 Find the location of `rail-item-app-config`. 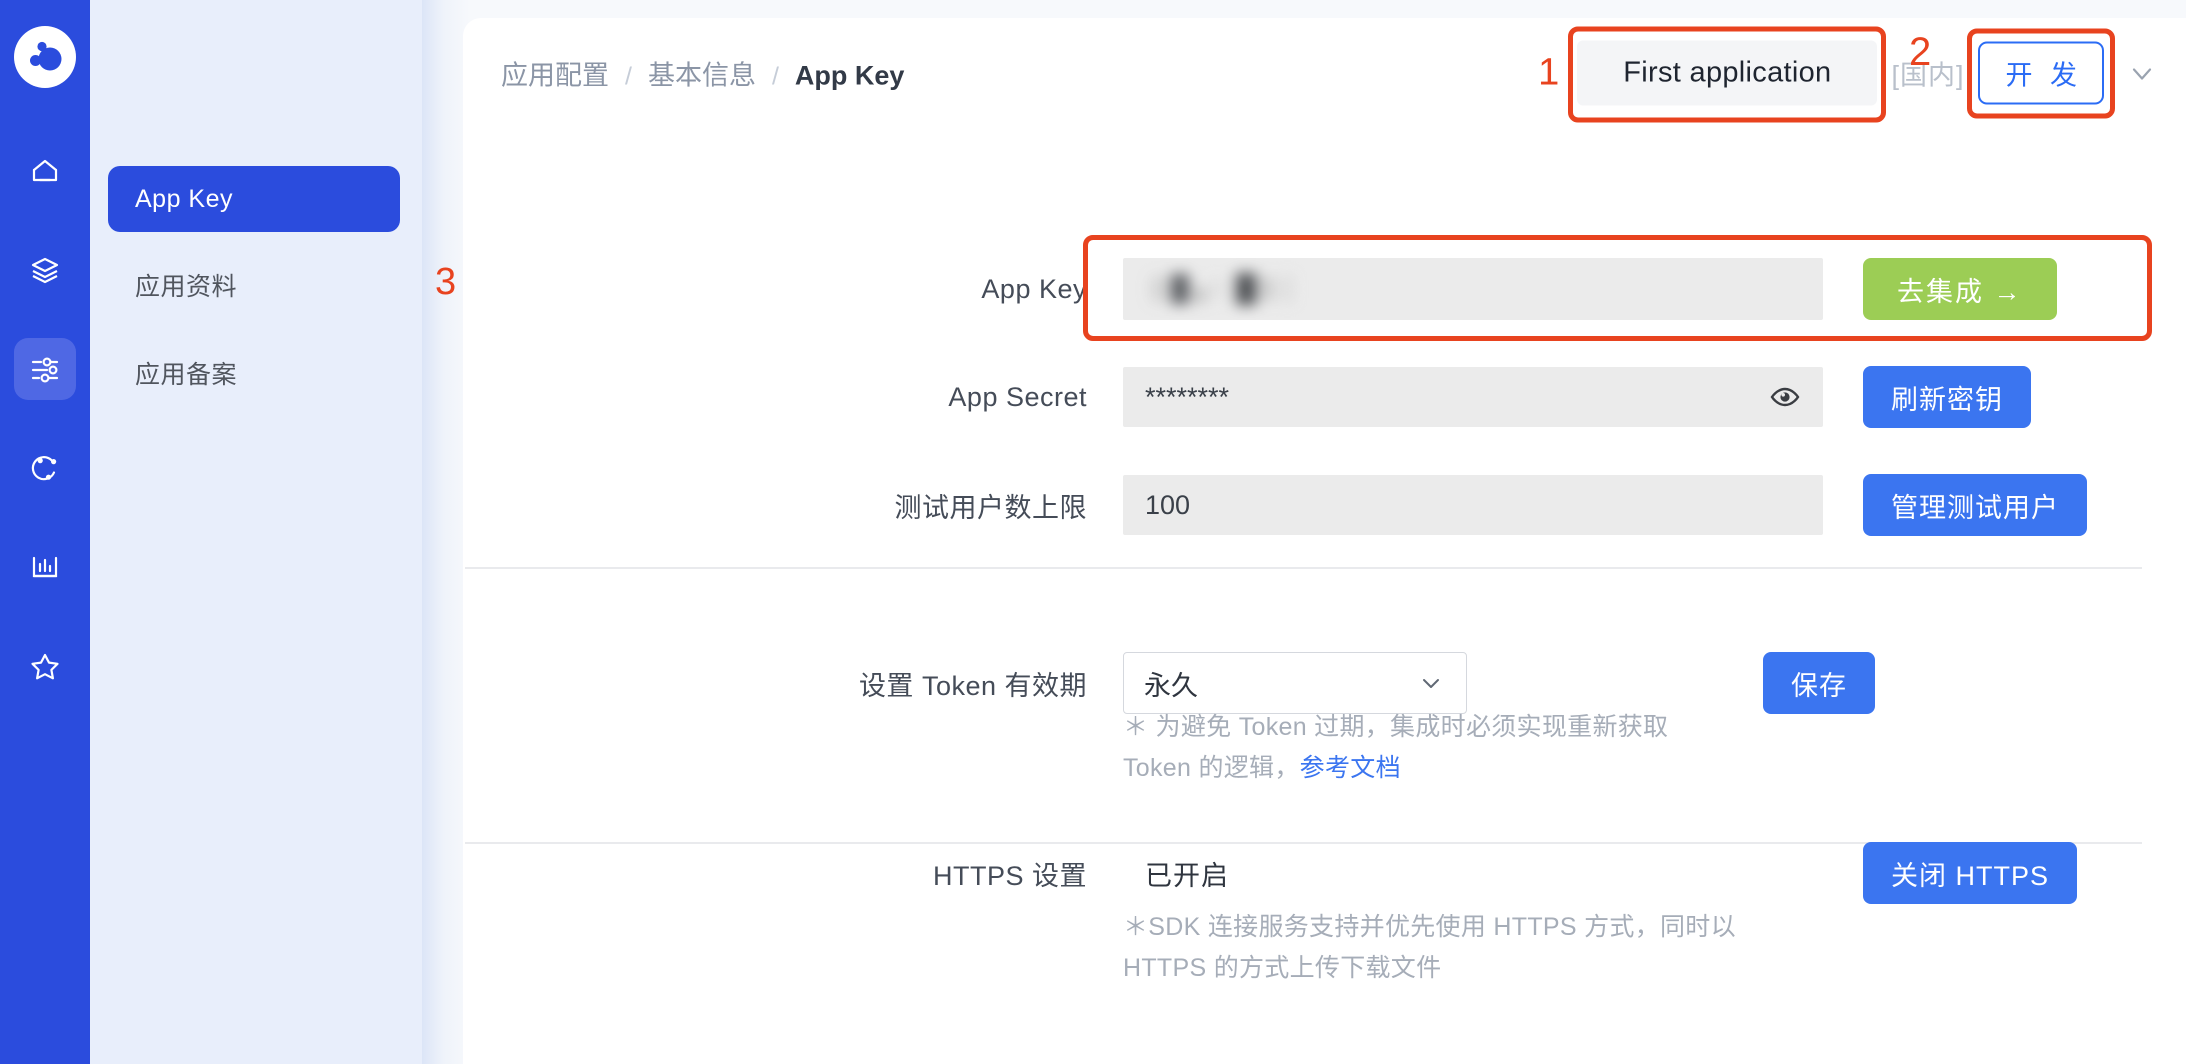

rail-item-app-config is located at coordinates (45, 369).